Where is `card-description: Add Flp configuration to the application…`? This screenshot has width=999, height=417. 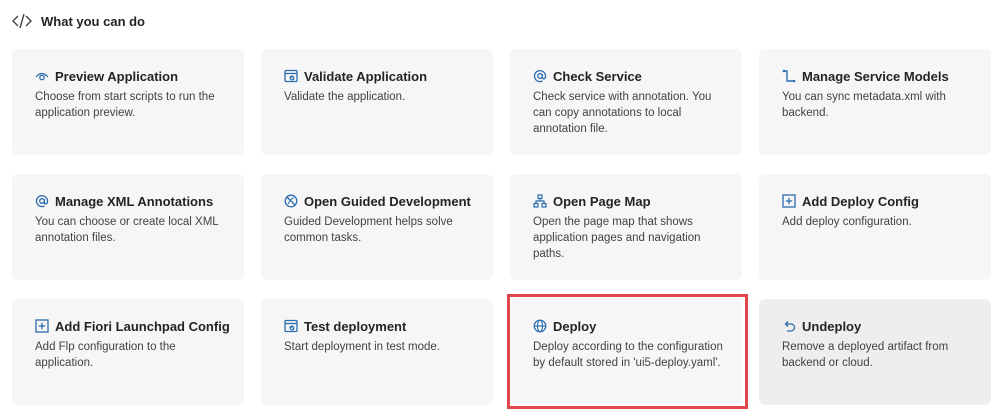 card-description: Add Flp configuration to the application… is located at coordinates (105, 355).